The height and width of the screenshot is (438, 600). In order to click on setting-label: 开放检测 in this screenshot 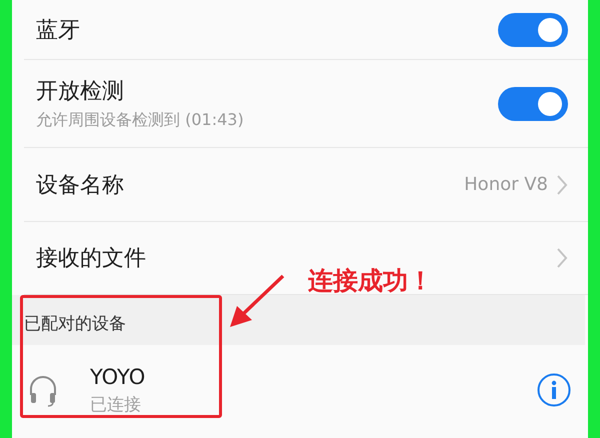, I will do `click(80, 92)`.